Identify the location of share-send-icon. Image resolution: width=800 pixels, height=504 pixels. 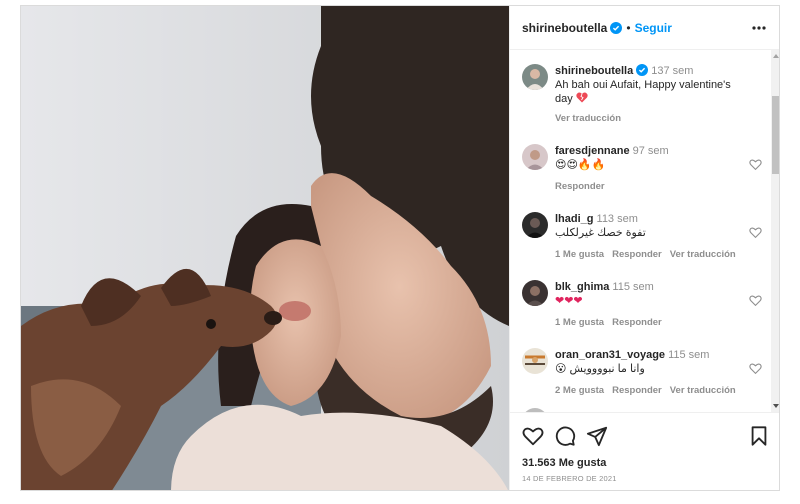
(597, 436).